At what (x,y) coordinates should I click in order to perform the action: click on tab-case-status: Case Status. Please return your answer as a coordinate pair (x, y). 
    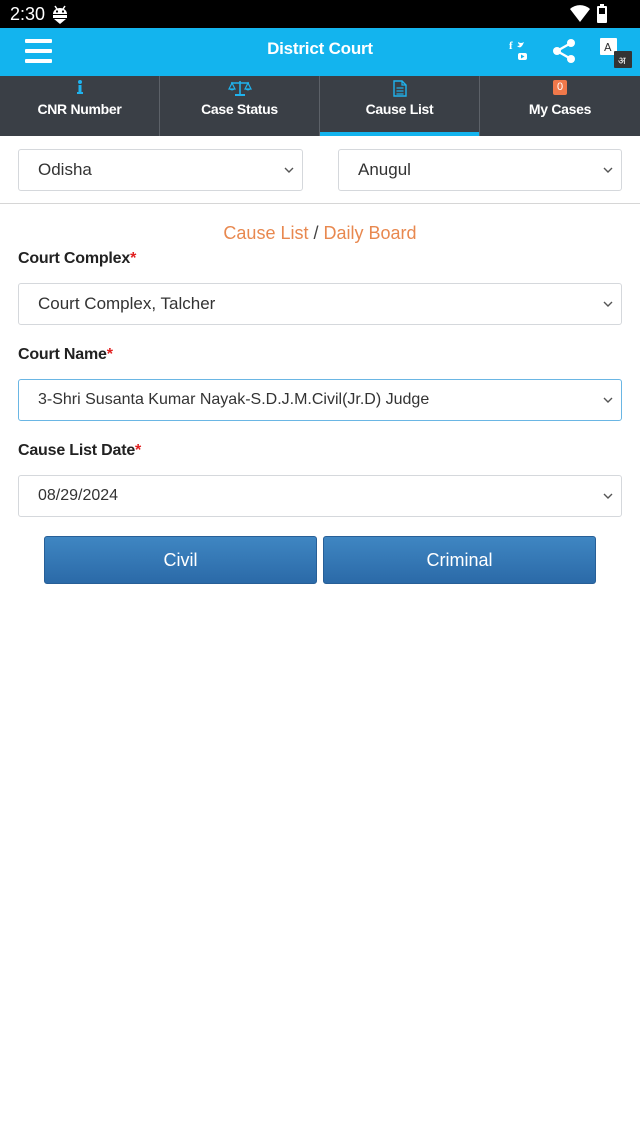
    Looking at the image, I should click on (240, 106).